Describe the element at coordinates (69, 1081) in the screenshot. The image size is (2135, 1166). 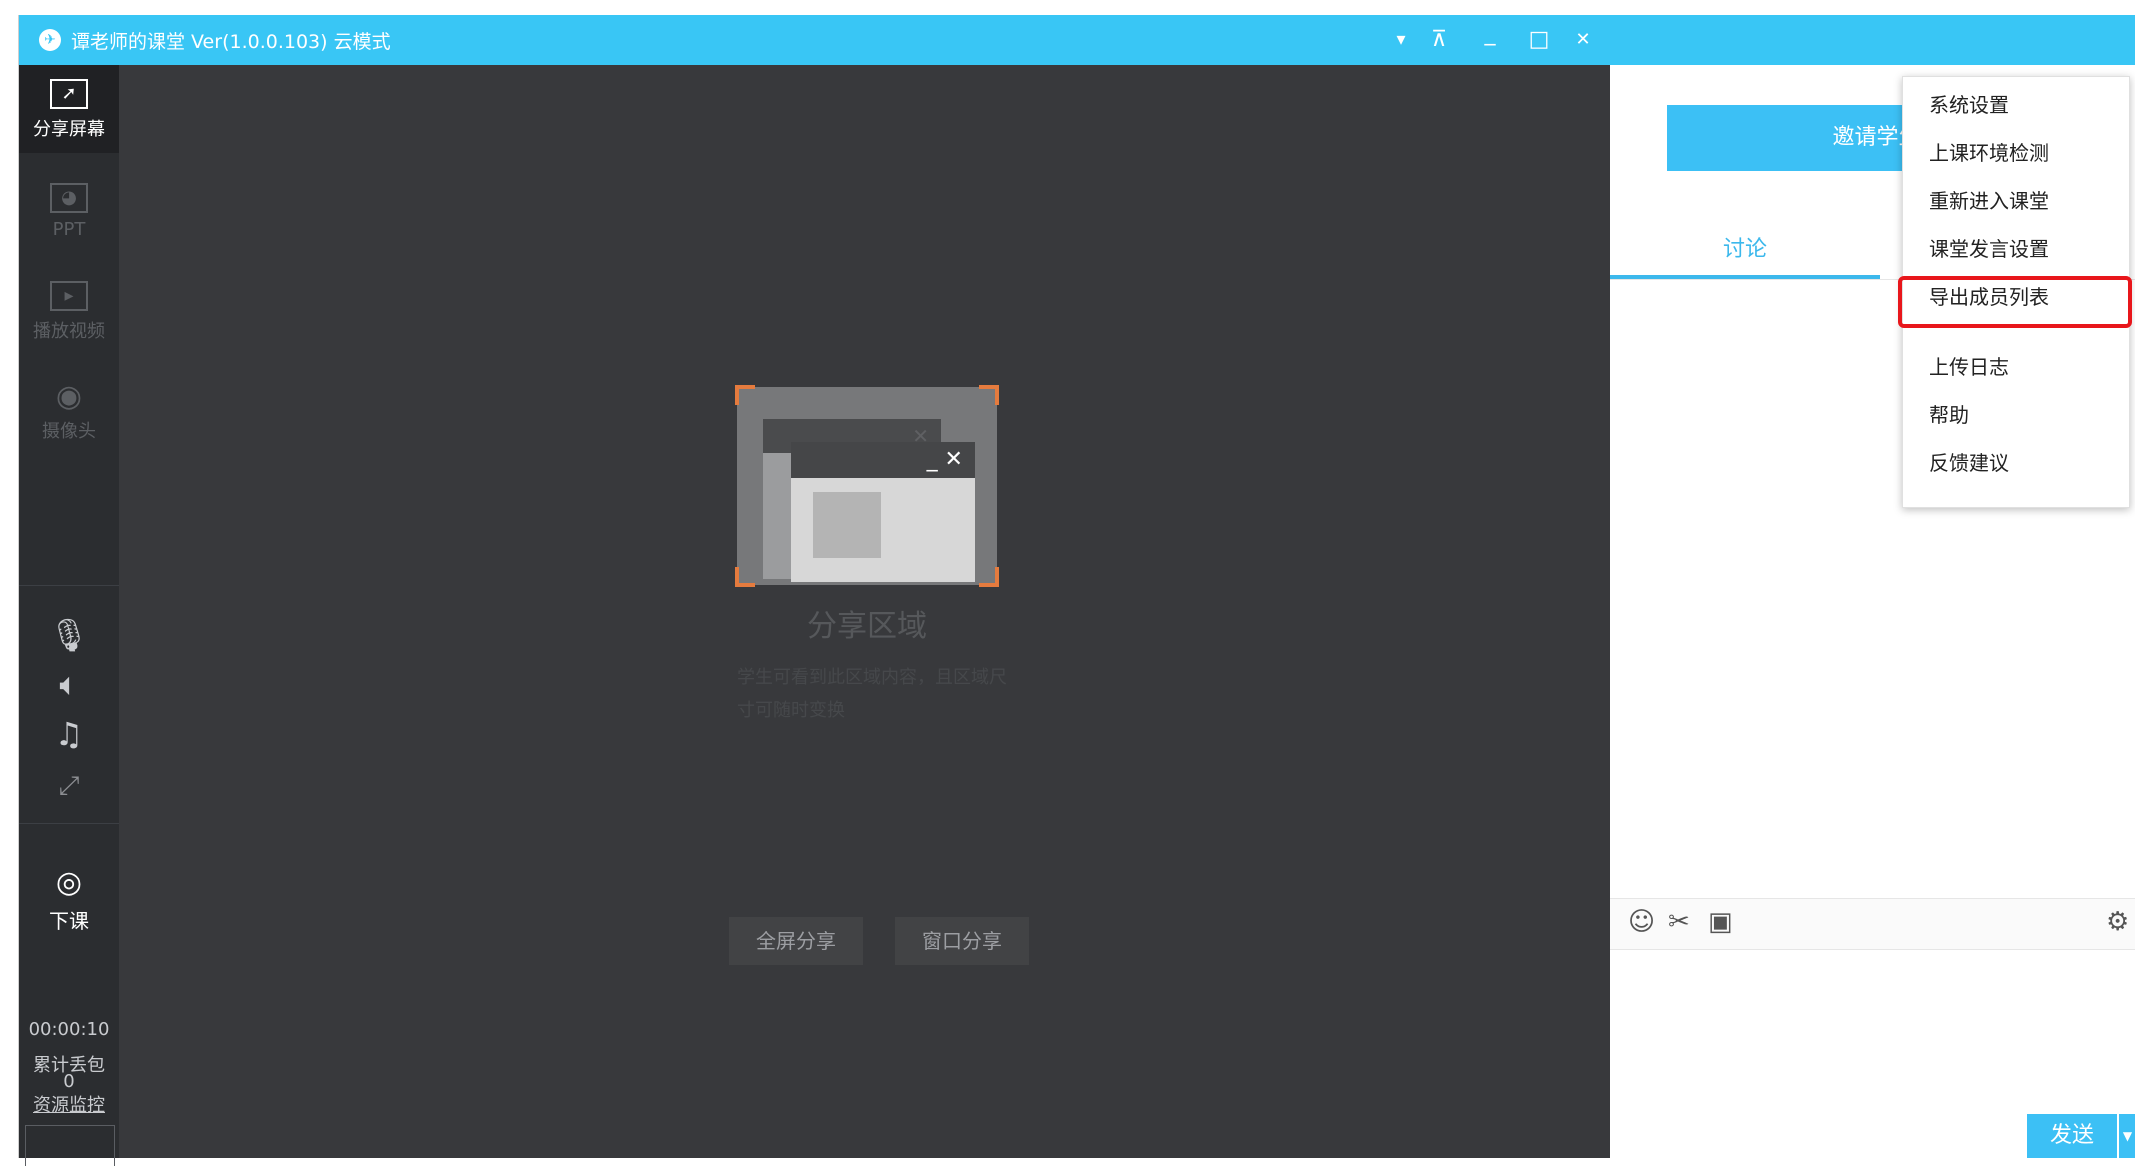
I see `packet-loss-value: 0` at that location.